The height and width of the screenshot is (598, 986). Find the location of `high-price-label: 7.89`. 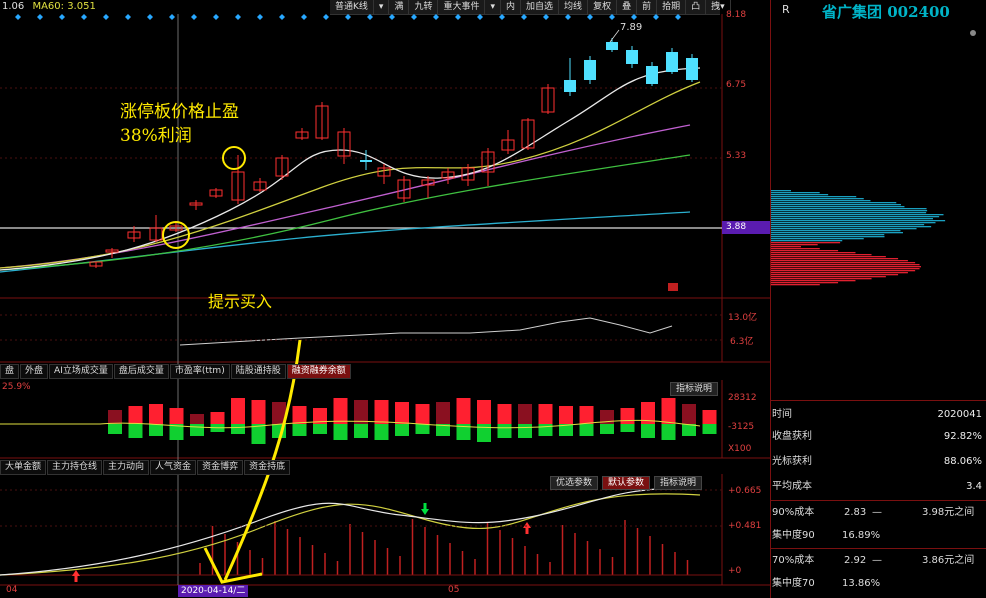

high-price-label: 7.89 is located at coordinates (631, 27).